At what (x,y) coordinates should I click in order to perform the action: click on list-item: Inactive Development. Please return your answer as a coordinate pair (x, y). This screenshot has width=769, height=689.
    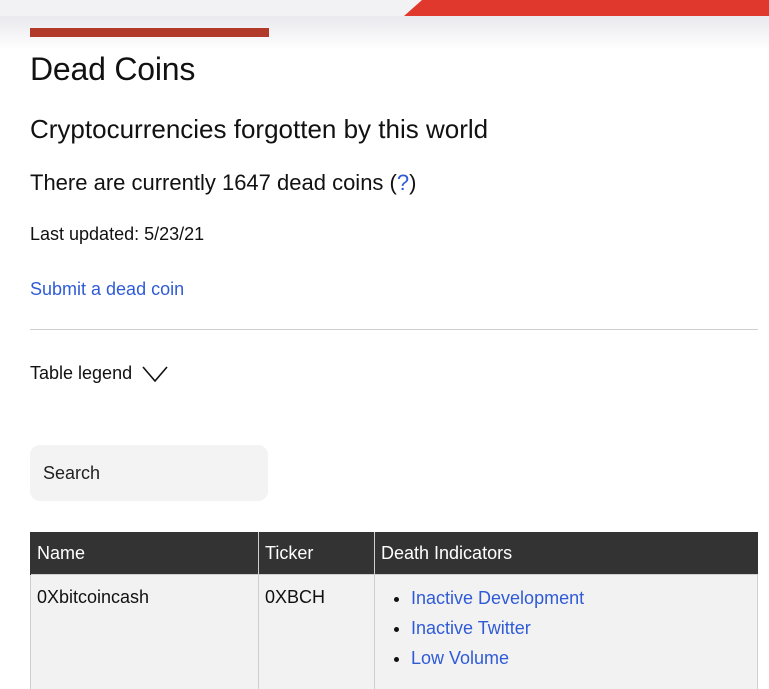
    Looking at the image, I should click on (581, 598).